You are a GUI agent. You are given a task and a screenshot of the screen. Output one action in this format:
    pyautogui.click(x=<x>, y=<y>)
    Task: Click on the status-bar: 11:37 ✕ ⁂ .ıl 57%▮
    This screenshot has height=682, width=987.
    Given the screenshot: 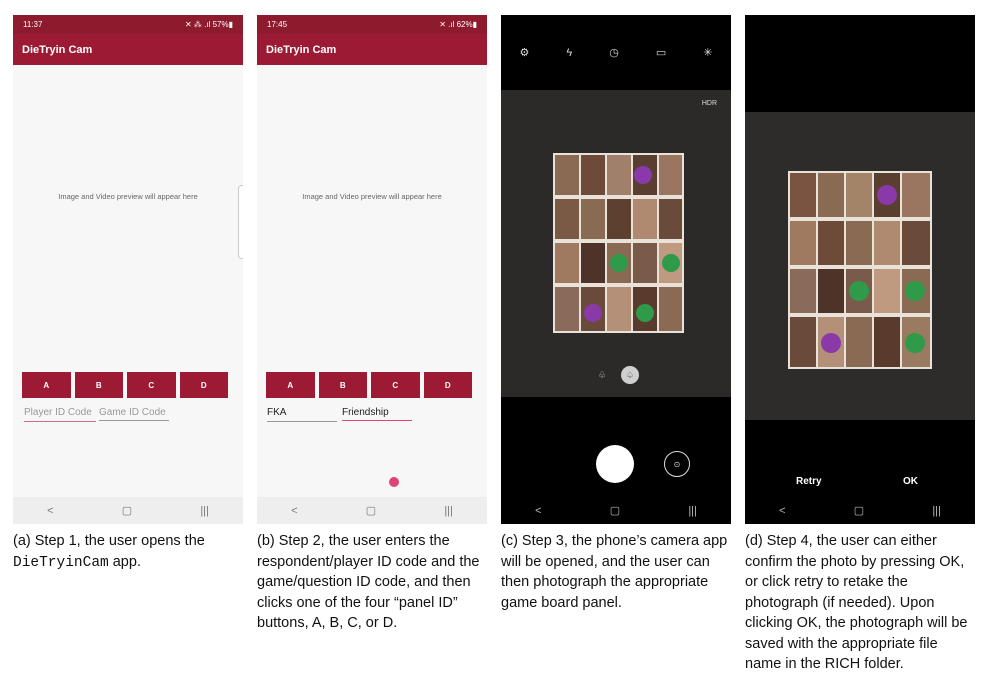 What is the action you would take?
    pyautogui.click(x=128, y=24)
    